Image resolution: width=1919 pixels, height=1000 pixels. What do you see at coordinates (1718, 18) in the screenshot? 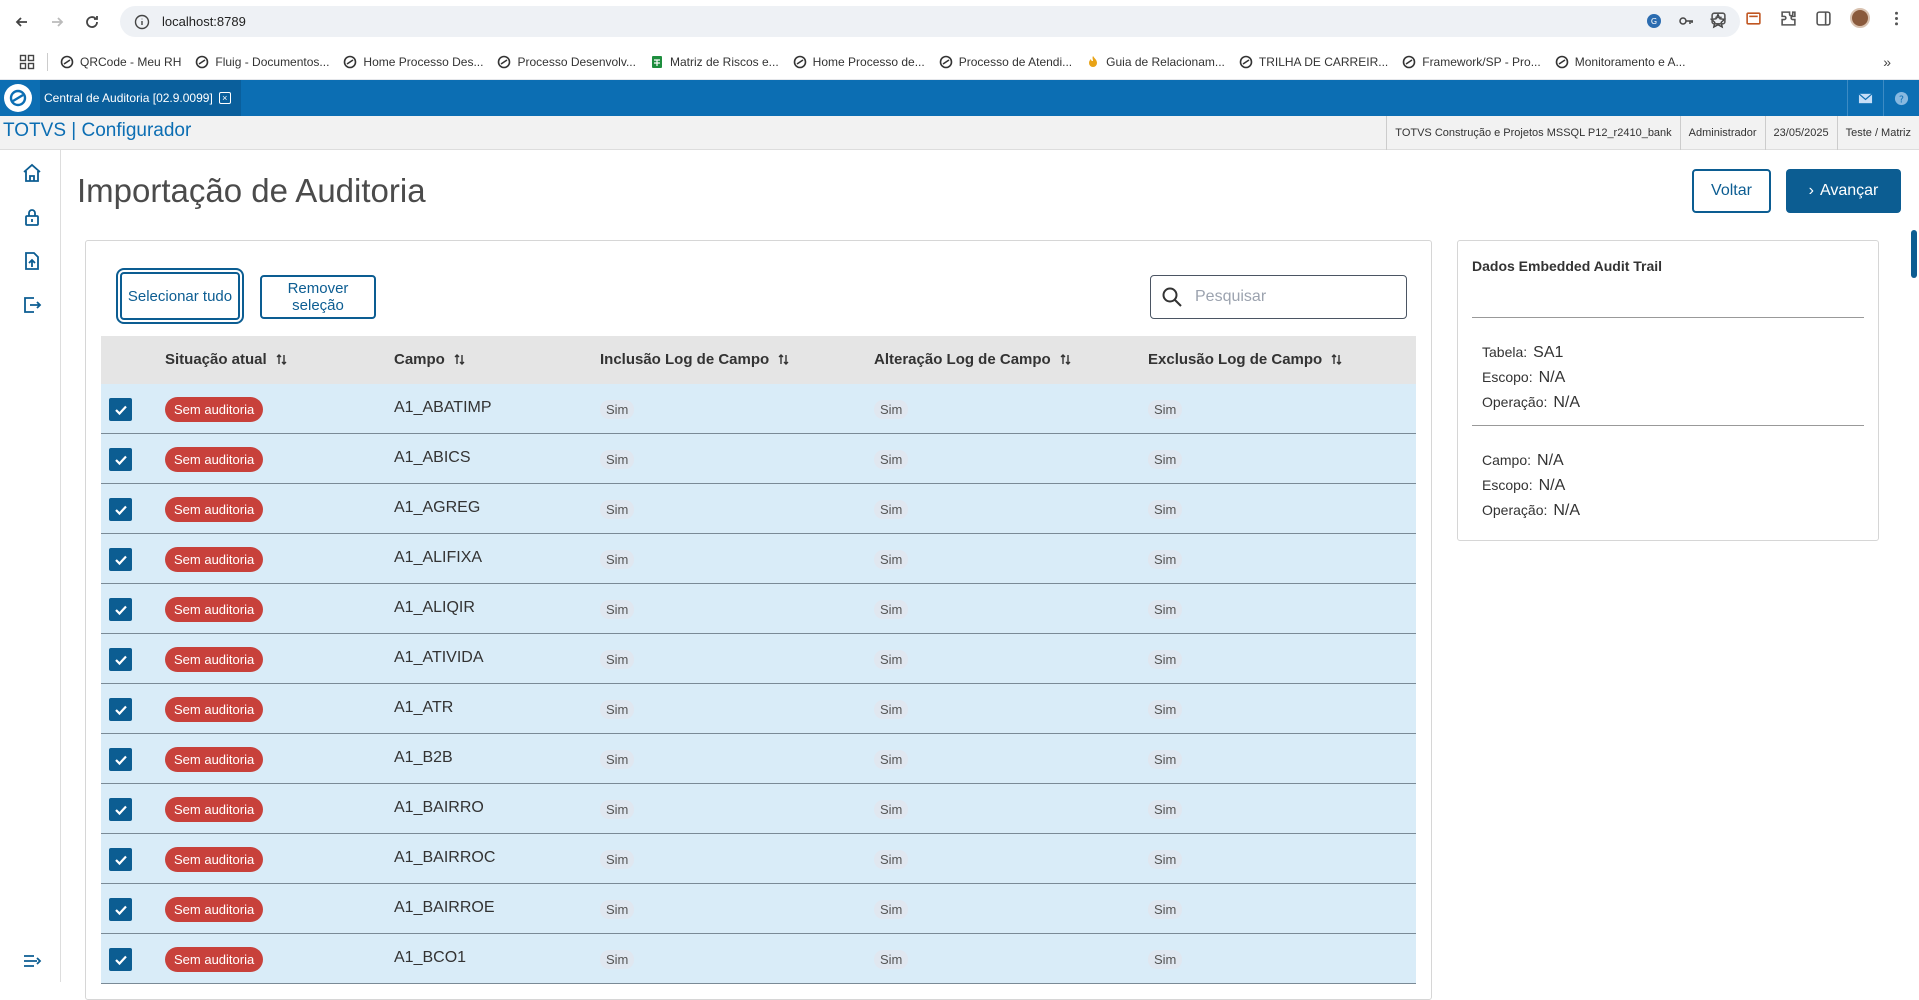
I see `extension-a-icon` at bounding box center [1718, 18].